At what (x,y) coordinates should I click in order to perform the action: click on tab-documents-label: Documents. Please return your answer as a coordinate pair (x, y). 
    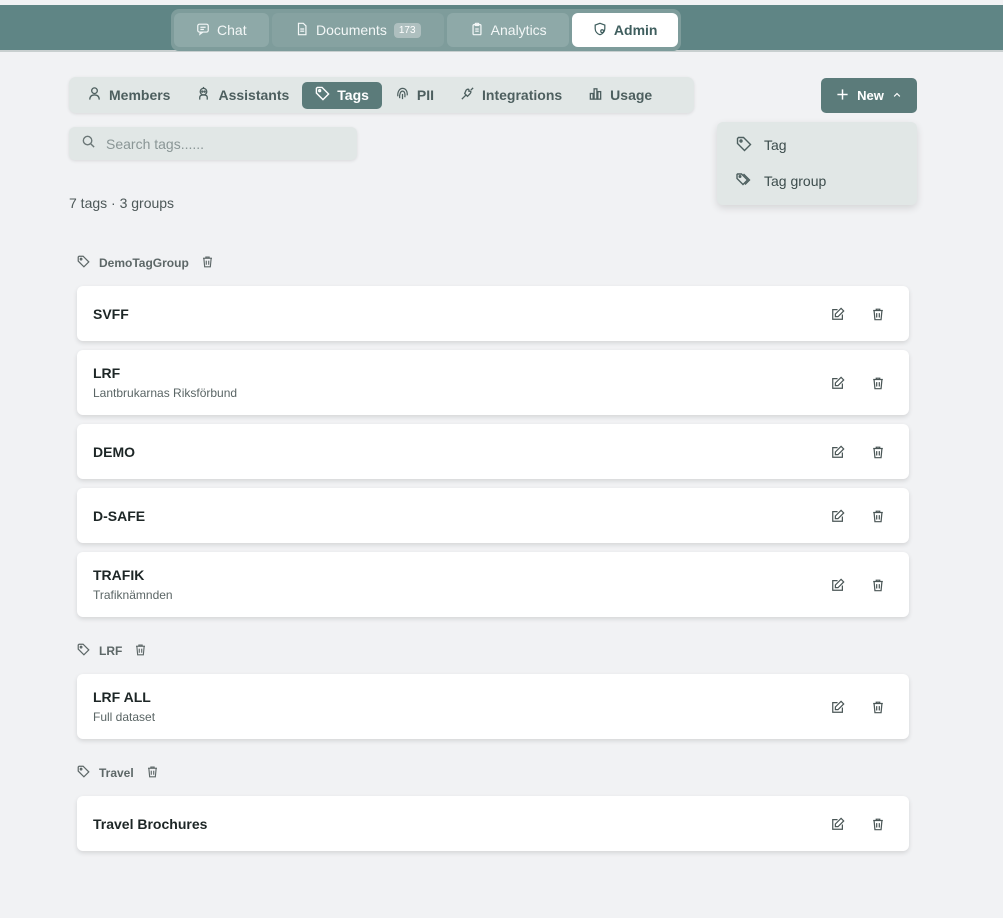
    Looking at the image, I should click on (351, 30).